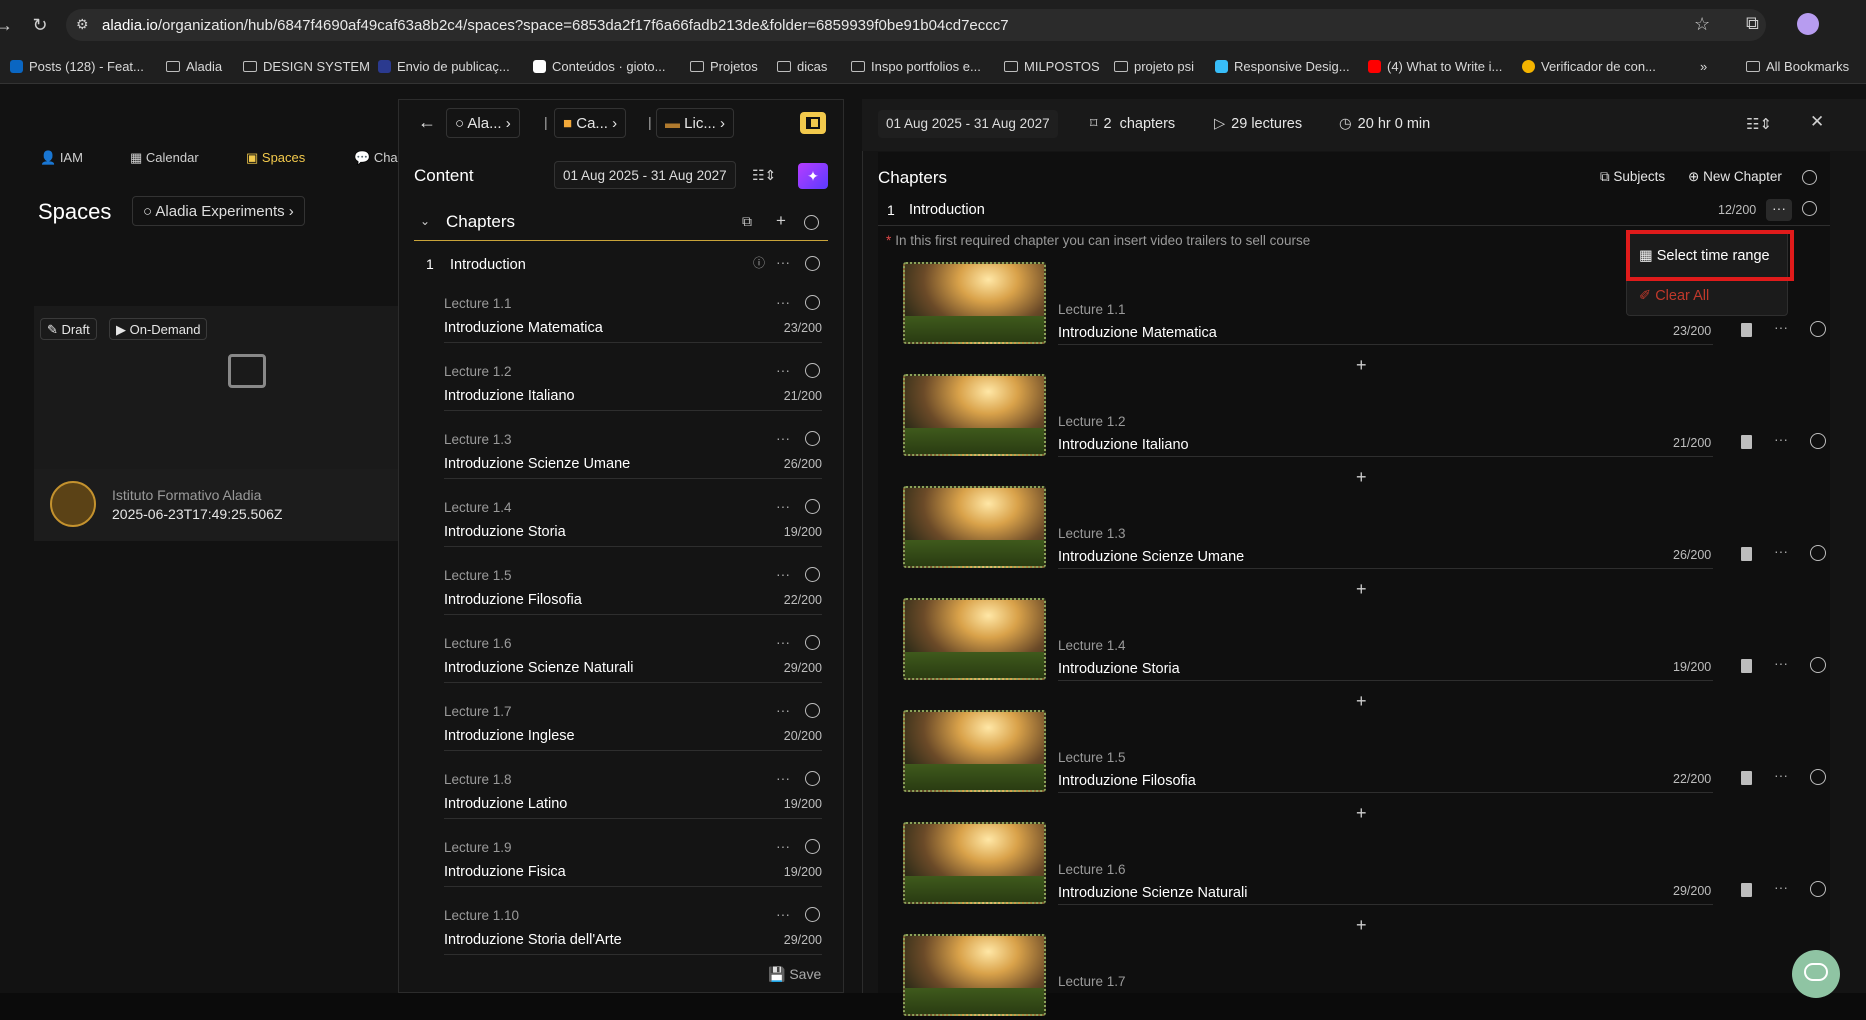  What do you see at coordinates (1752, 23) in the screenshot?
I see `extensions-icon: ⧉` at bounding box center [1752, 23].